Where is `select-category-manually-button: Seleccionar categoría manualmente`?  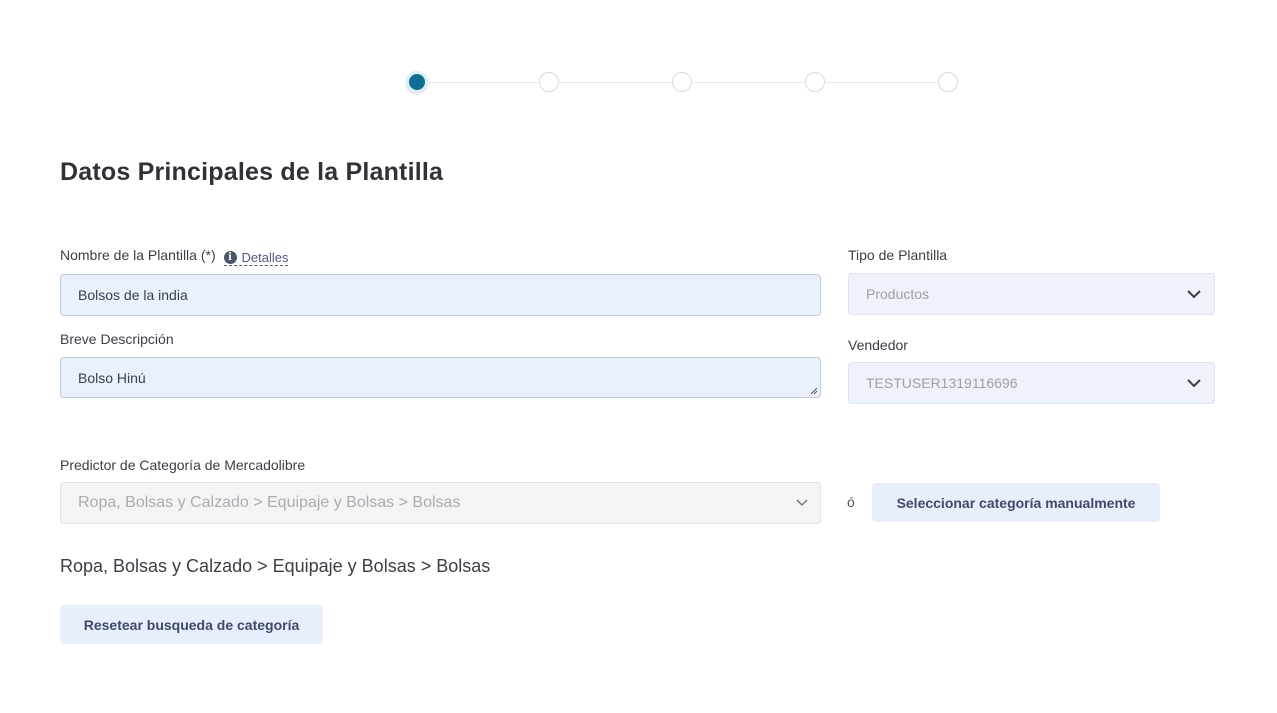
select-category-manually-button: Seleccionar categoría manualmente is located at coordinates (1016, 502).